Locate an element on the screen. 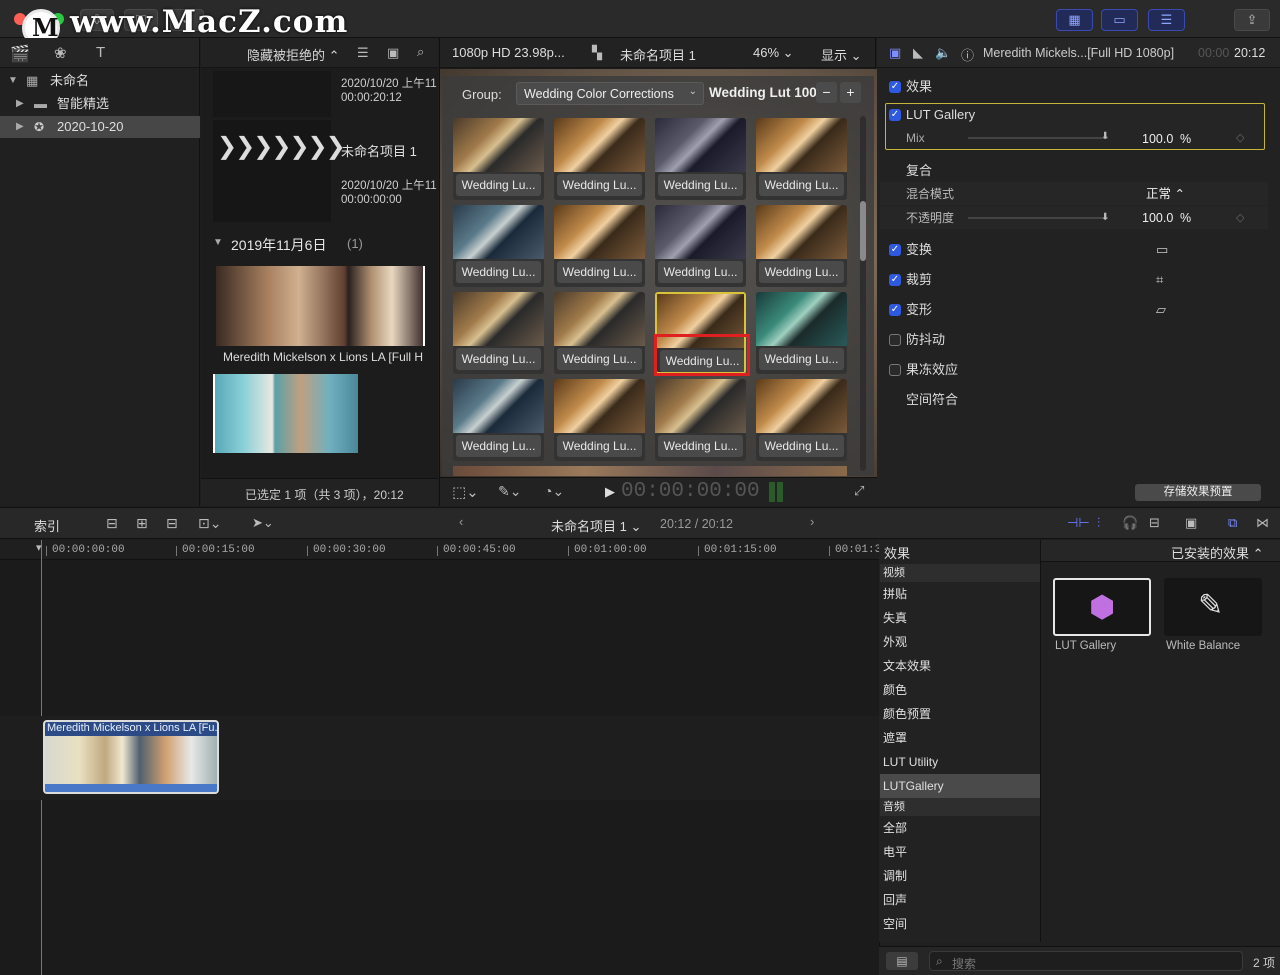 Image resolution: width=1280 pixels, height=975 pixels. timeline-toggle-icon: ▭ is located at coordinates (1119, 20).